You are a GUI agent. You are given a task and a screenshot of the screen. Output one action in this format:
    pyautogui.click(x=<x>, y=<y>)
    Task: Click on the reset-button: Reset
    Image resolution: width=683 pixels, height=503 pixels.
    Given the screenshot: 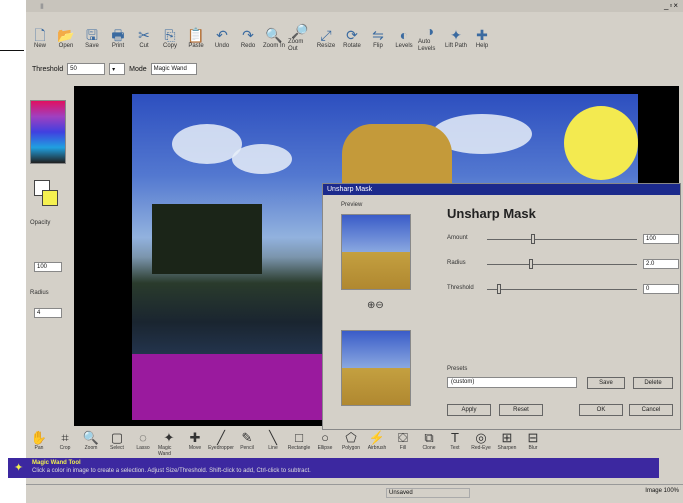 What is the action you would take?
    pyautogui.click(x=521, y=410)
    